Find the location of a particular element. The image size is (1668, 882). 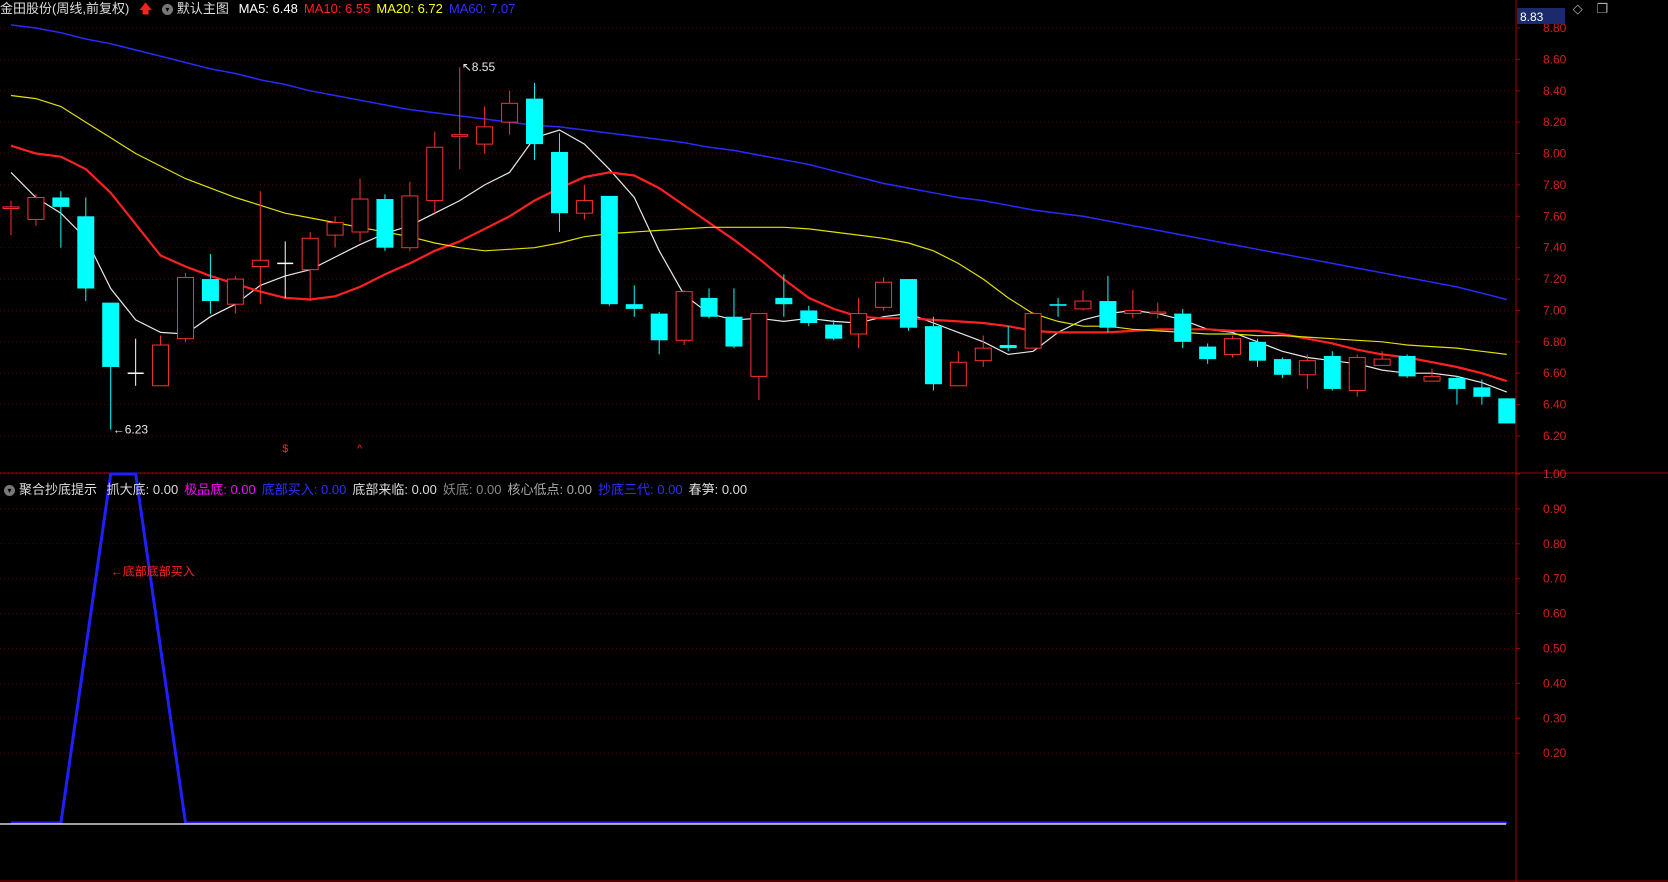

y-tick-label: 1.00 is located at coordinates (1555, 474).